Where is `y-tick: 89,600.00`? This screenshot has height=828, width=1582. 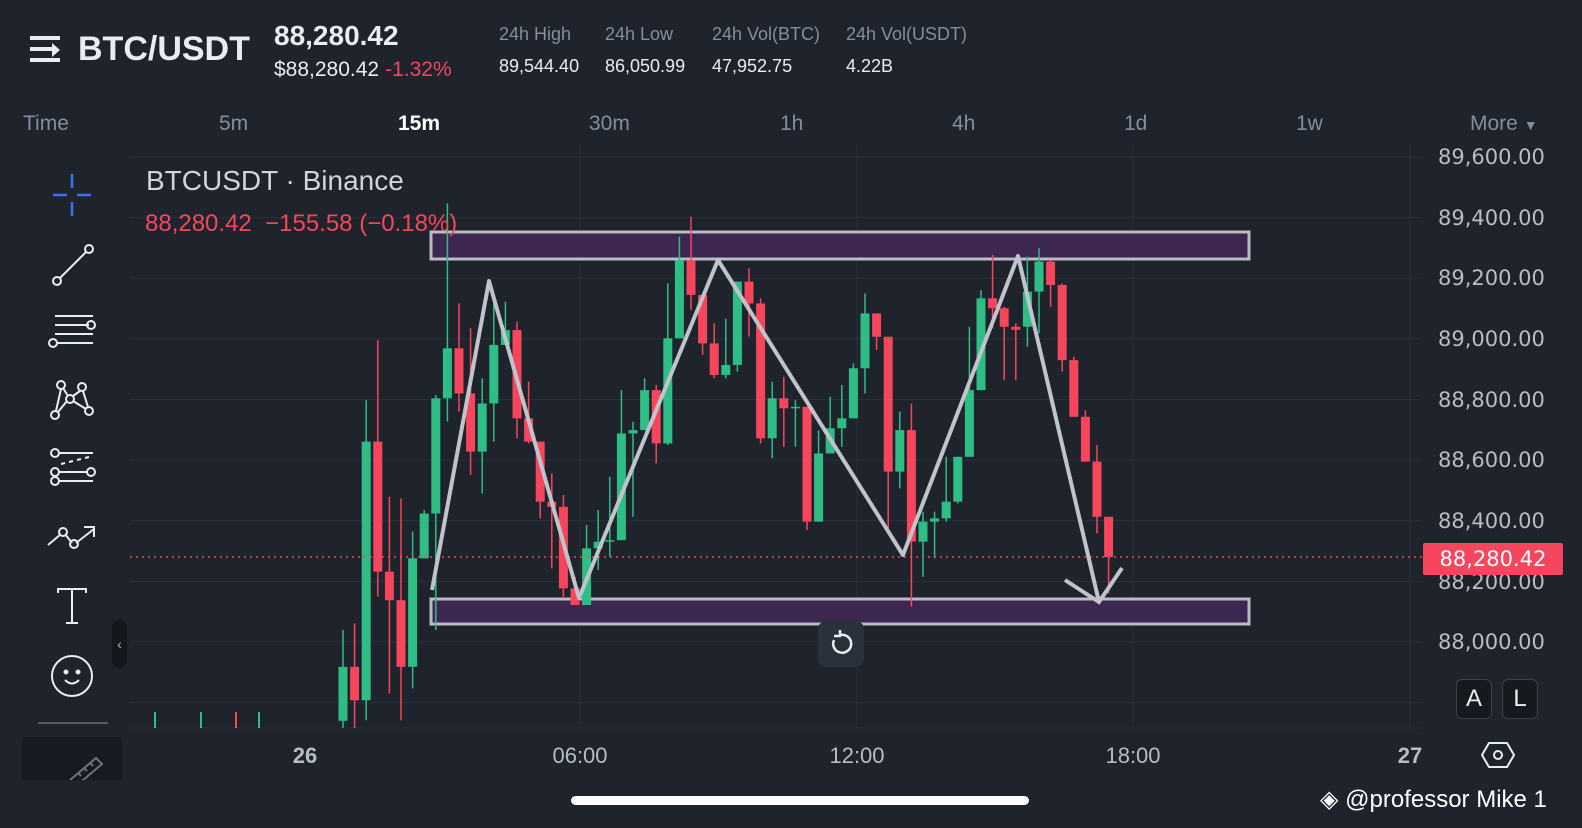
y-tick: 89,600.00 is located at coordinates (1491, 157).